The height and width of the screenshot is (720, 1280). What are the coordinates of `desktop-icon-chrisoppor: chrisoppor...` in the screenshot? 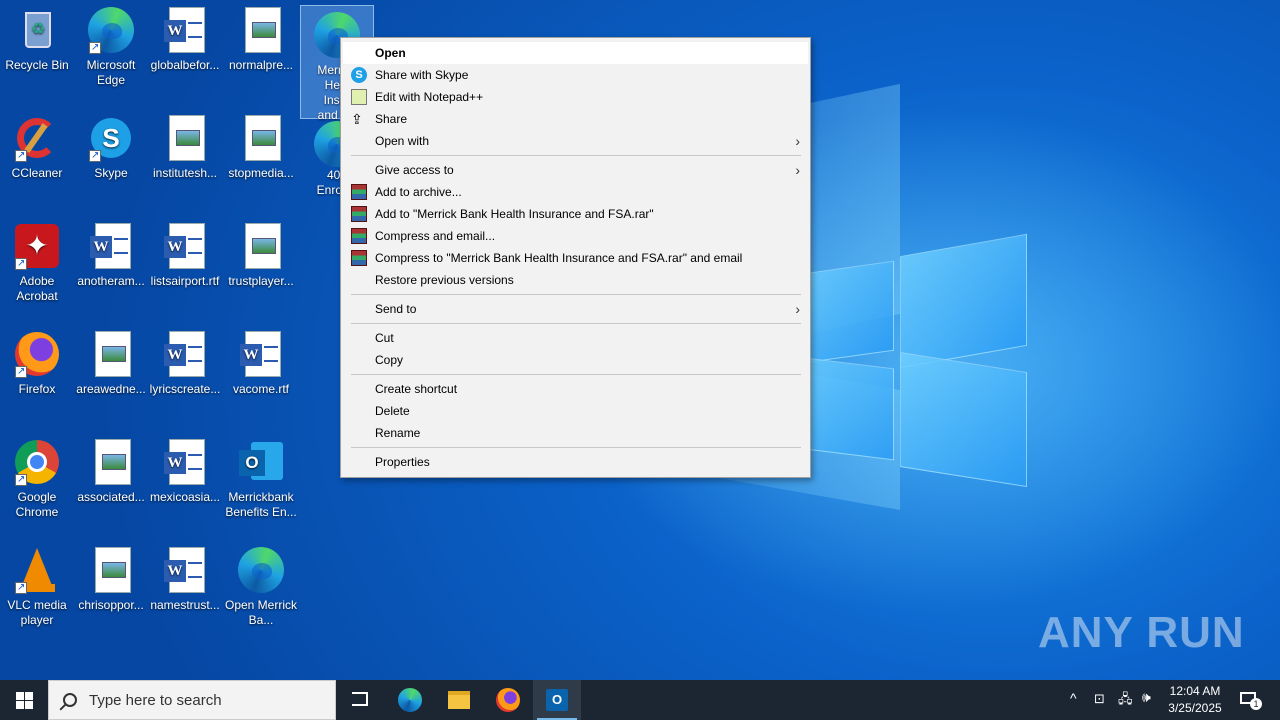 It's located at (111, 579).